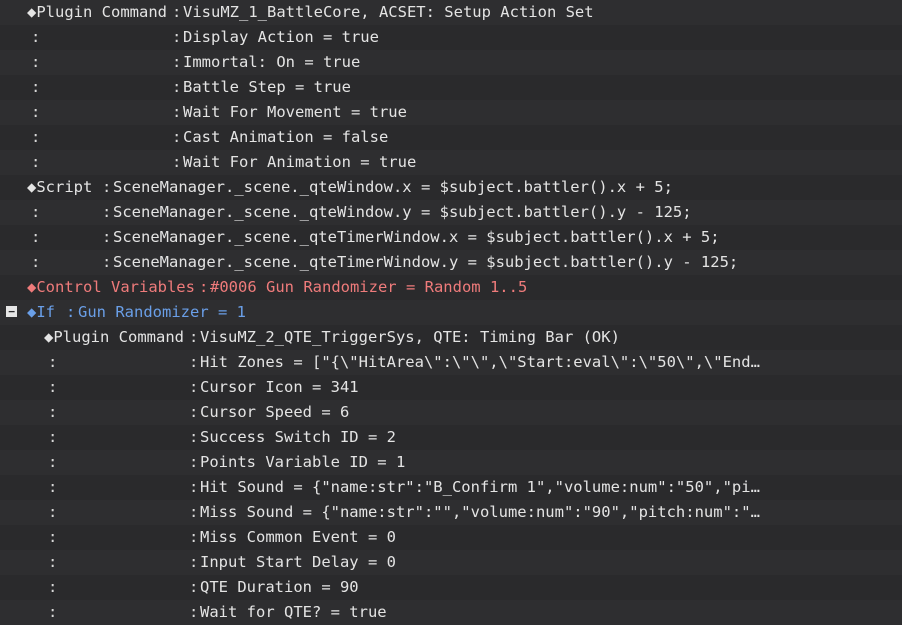 Image resolution: width=902 pixels, height=625 pixels. Describe the element at coordinates (298, 437) in the screenshot. I see `command-text: Success Switch ID = 2` at that location.